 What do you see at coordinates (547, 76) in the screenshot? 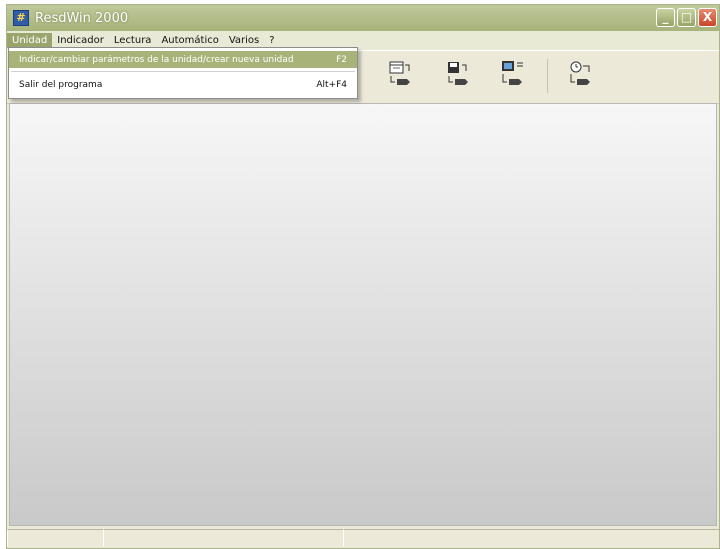
I see `toolbar-separator` at bounding box center [547, 76].